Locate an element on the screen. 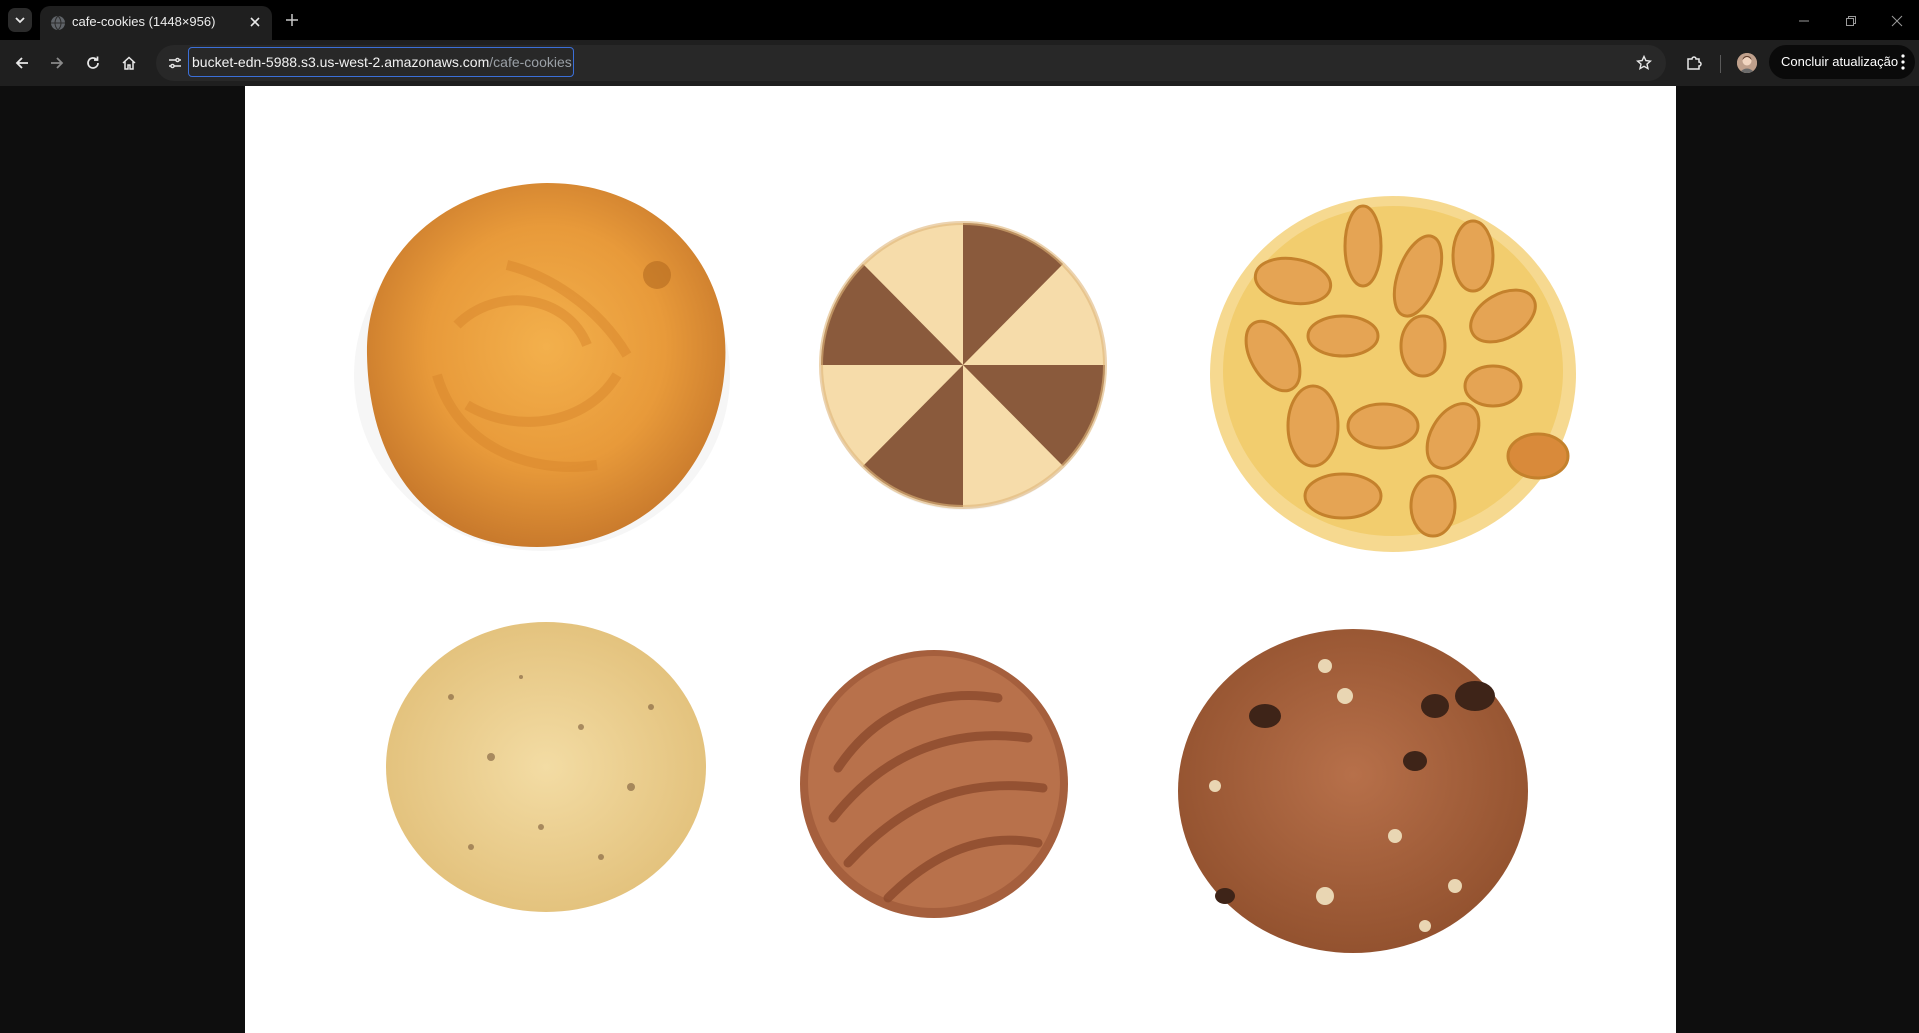 This screenshot has height=1033, width=1919. update-button: Concluir atualização is located at coordinates (1842, 62).